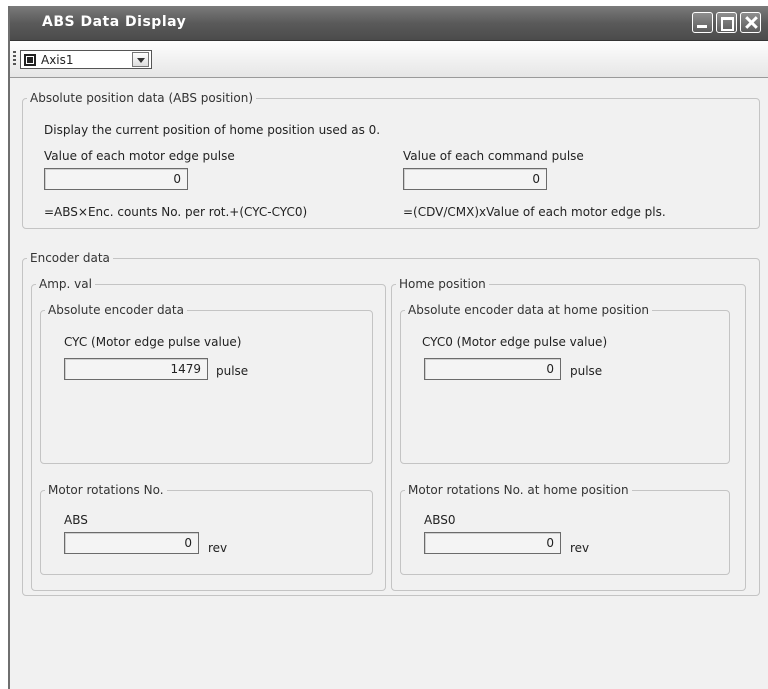  Describe the element at coordinates (492, 369) in the screenshot. I see `cyc0-field: 0` at that location.